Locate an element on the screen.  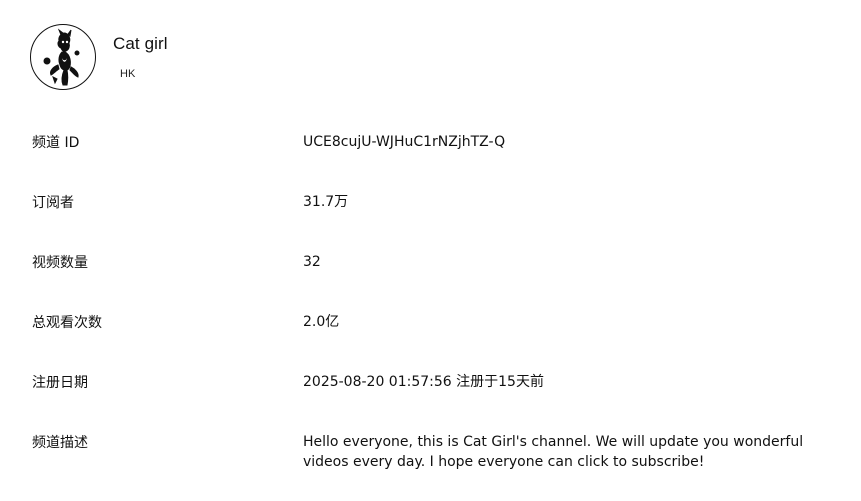
channel-header: Cat girl HK is located at coordinates (430, 59).